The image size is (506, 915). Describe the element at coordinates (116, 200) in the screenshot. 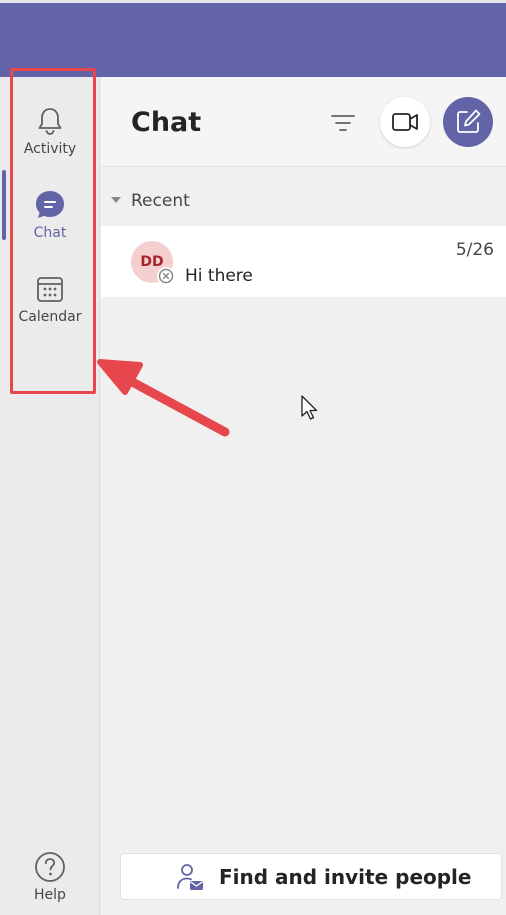

I see `caret-down-icon` at that location.